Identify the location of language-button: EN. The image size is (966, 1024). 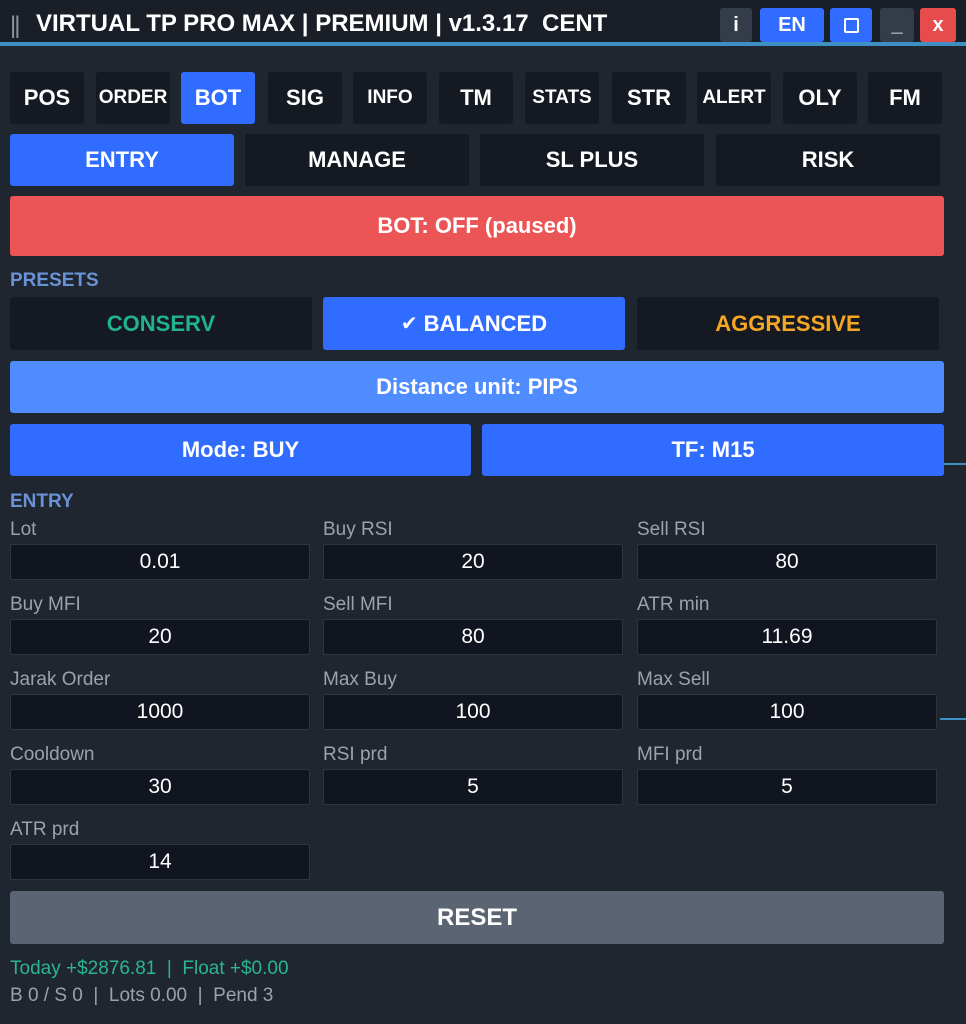
(792, 25).